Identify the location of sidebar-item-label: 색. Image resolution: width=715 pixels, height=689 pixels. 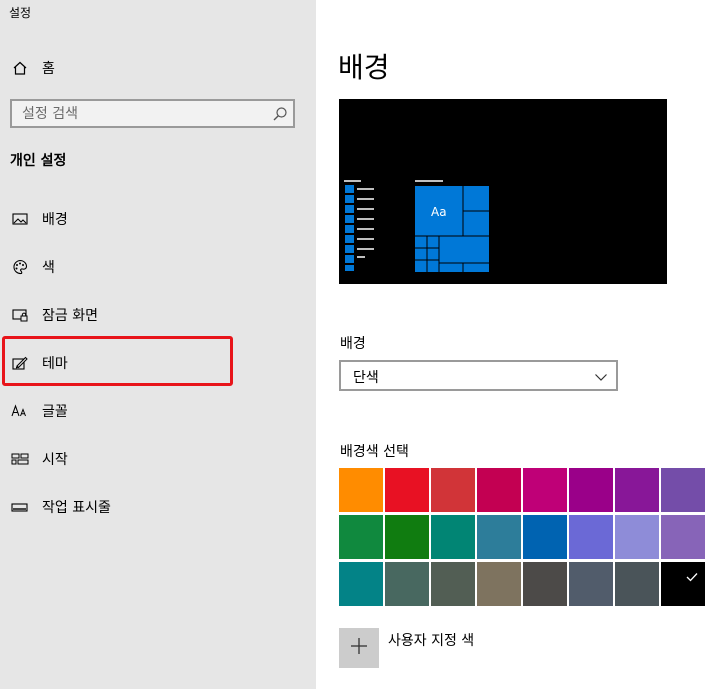
(48, 268).